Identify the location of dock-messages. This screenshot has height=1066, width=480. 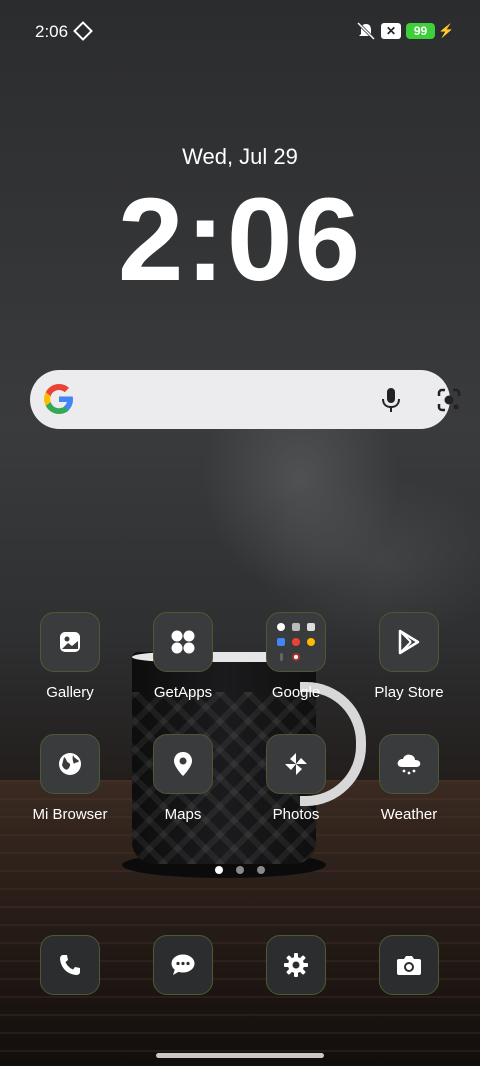
(183, 965).